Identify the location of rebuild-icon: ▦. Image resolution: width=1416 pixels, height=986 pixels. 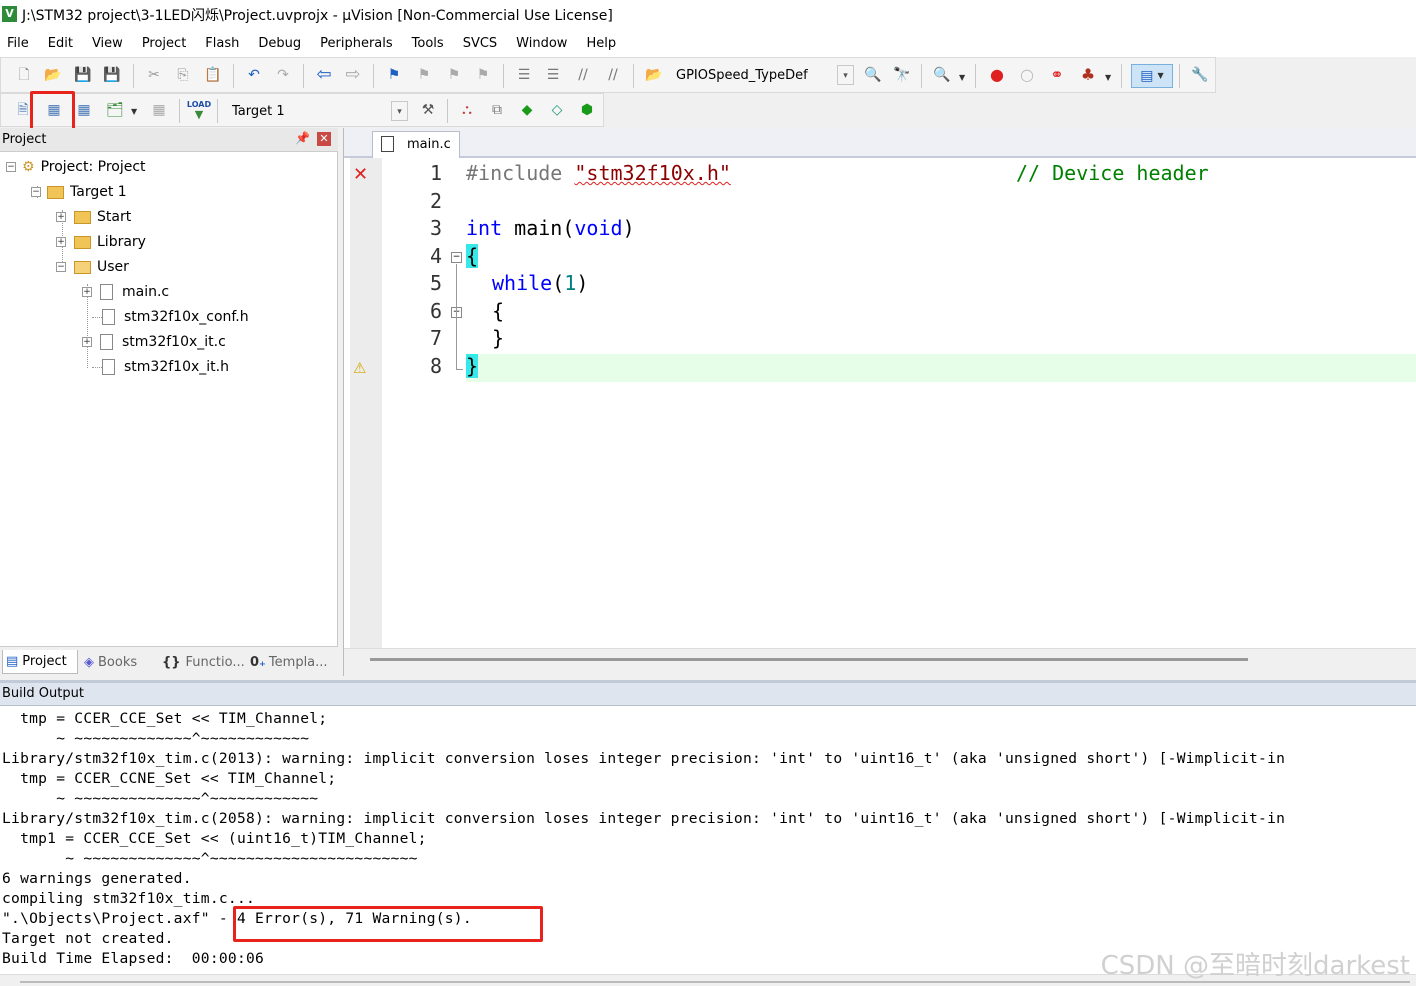
(84, 110).